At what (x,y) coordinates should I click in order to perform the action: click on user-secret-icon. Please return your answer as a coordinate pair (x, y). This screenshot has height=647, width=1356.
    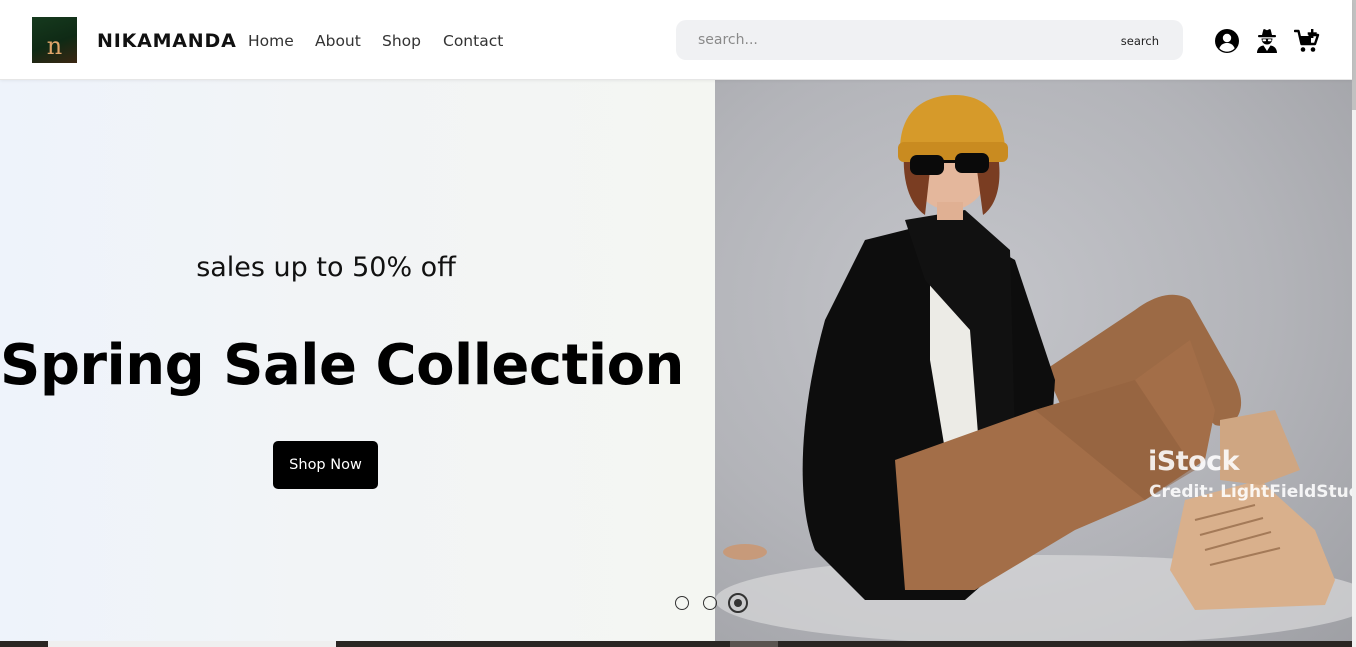
    Looking at the image, I should click on (1268, 41).